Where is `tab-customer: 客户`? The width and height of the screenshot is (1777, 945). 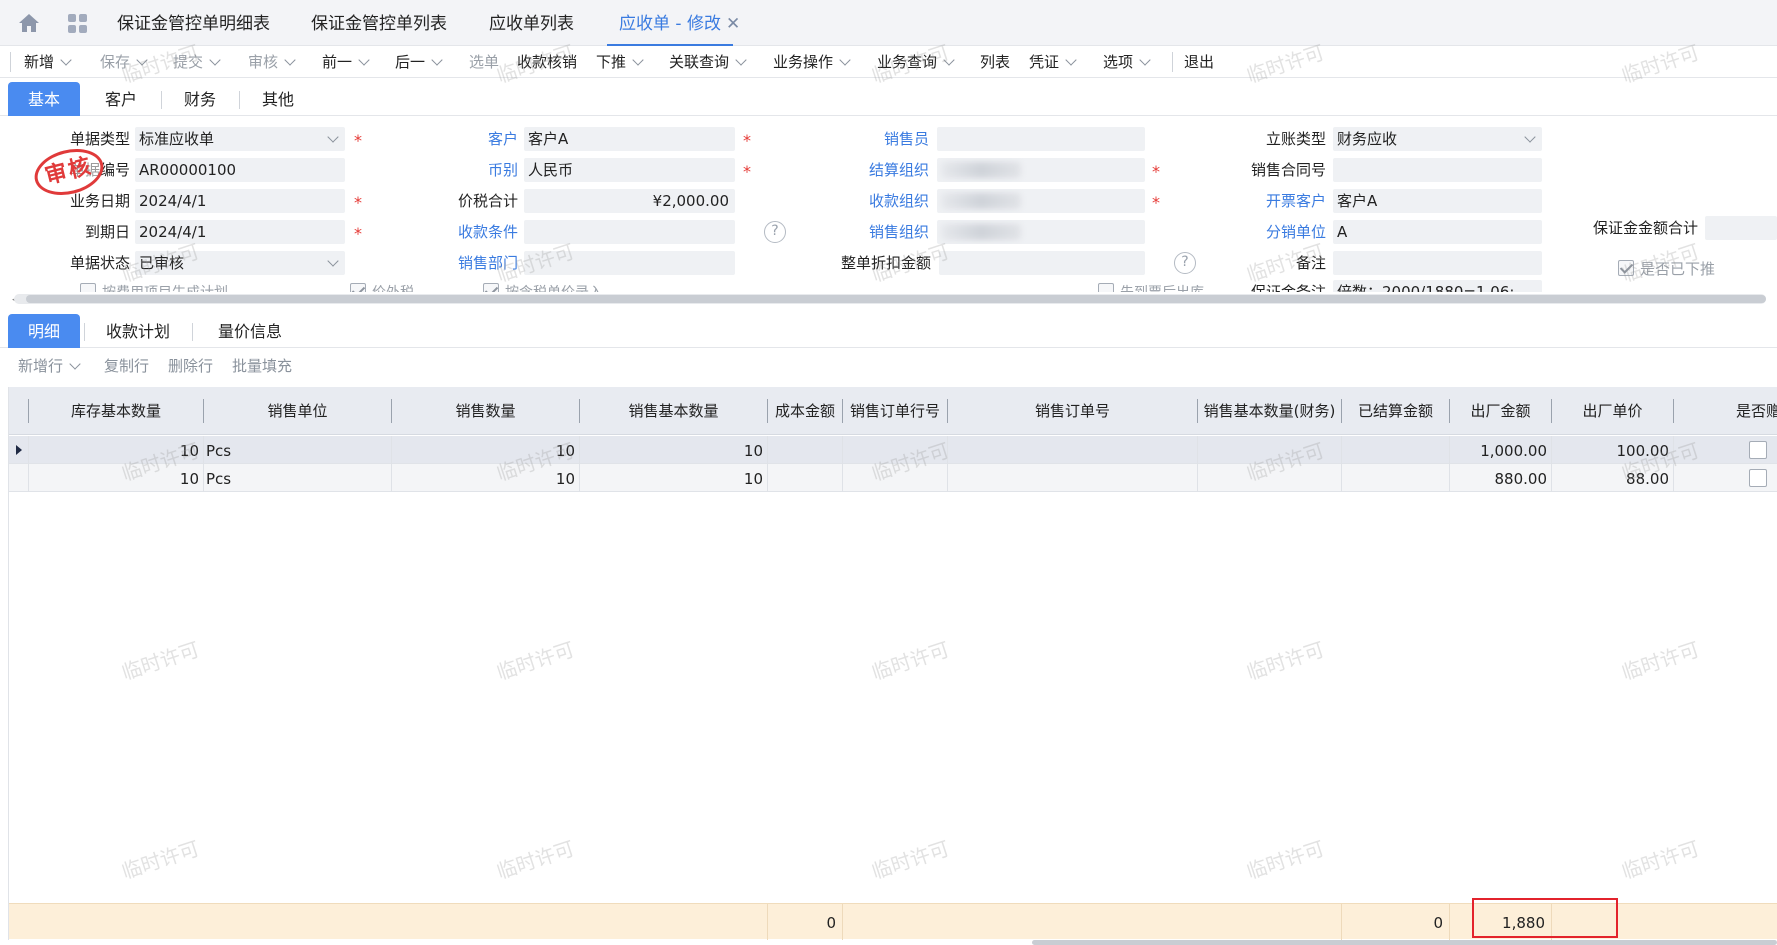 tab-customer: 客户 is located at coordinates (121, 99).